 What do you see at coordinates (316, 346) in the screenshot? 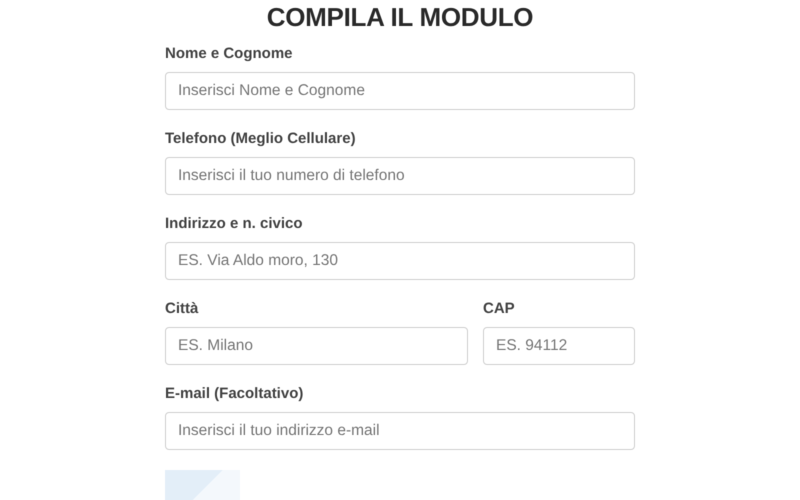
I see `input-field: ES. Milano` at bounding box center [316, 346].